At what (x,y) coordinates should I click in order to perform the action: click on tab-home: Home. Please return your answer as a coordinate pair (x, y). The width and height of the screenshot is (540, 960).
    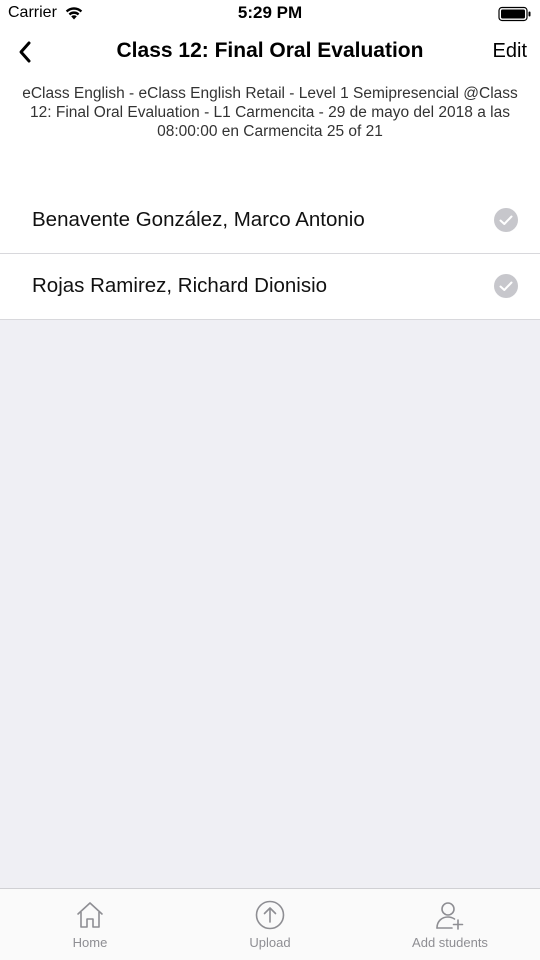
    Looking at the image, I should click on (90, 924).